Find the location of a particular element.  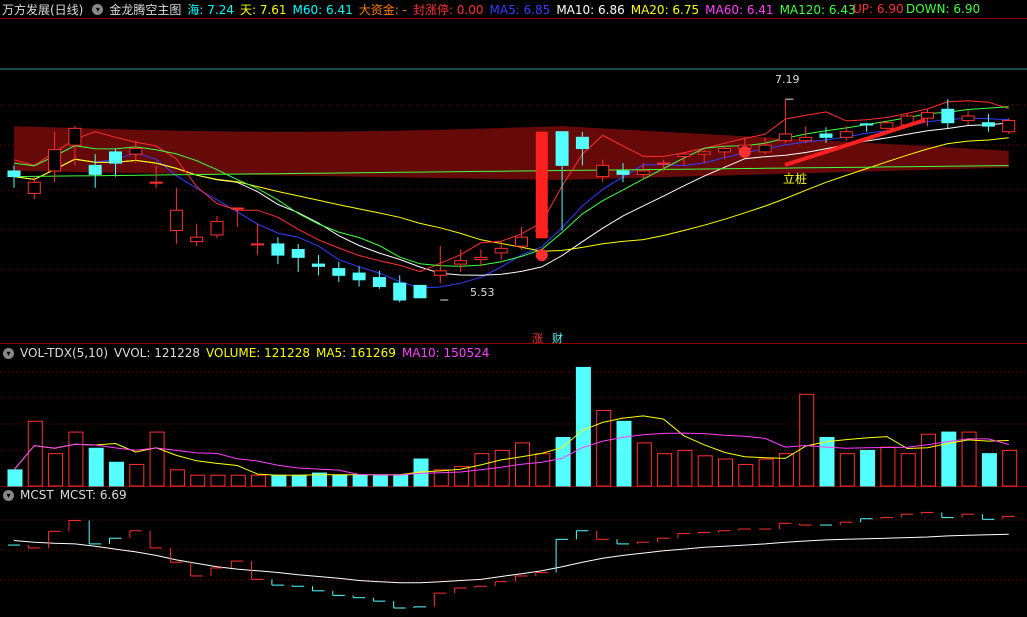

mcst-line is located at coordinates (511, 558).